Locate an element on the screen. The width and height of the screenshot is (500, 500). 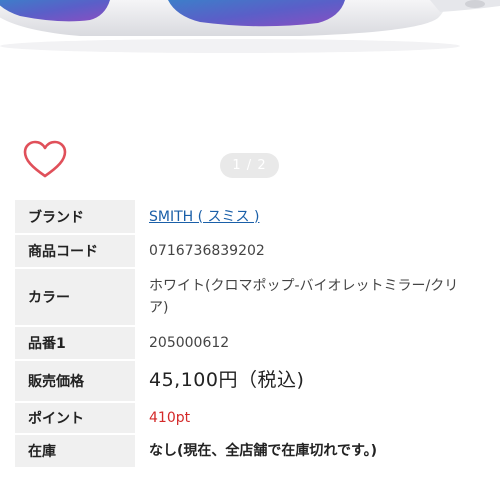
point-value: 410pt is located at coordinates (170, 418).